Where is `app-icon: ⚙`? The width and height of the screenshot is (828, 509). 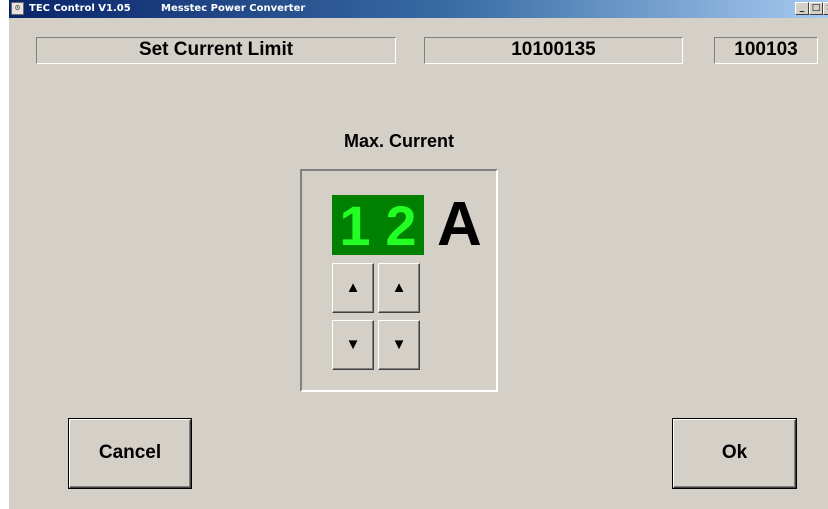 app-icon: ⚙ is located at coordinates (17, 8).